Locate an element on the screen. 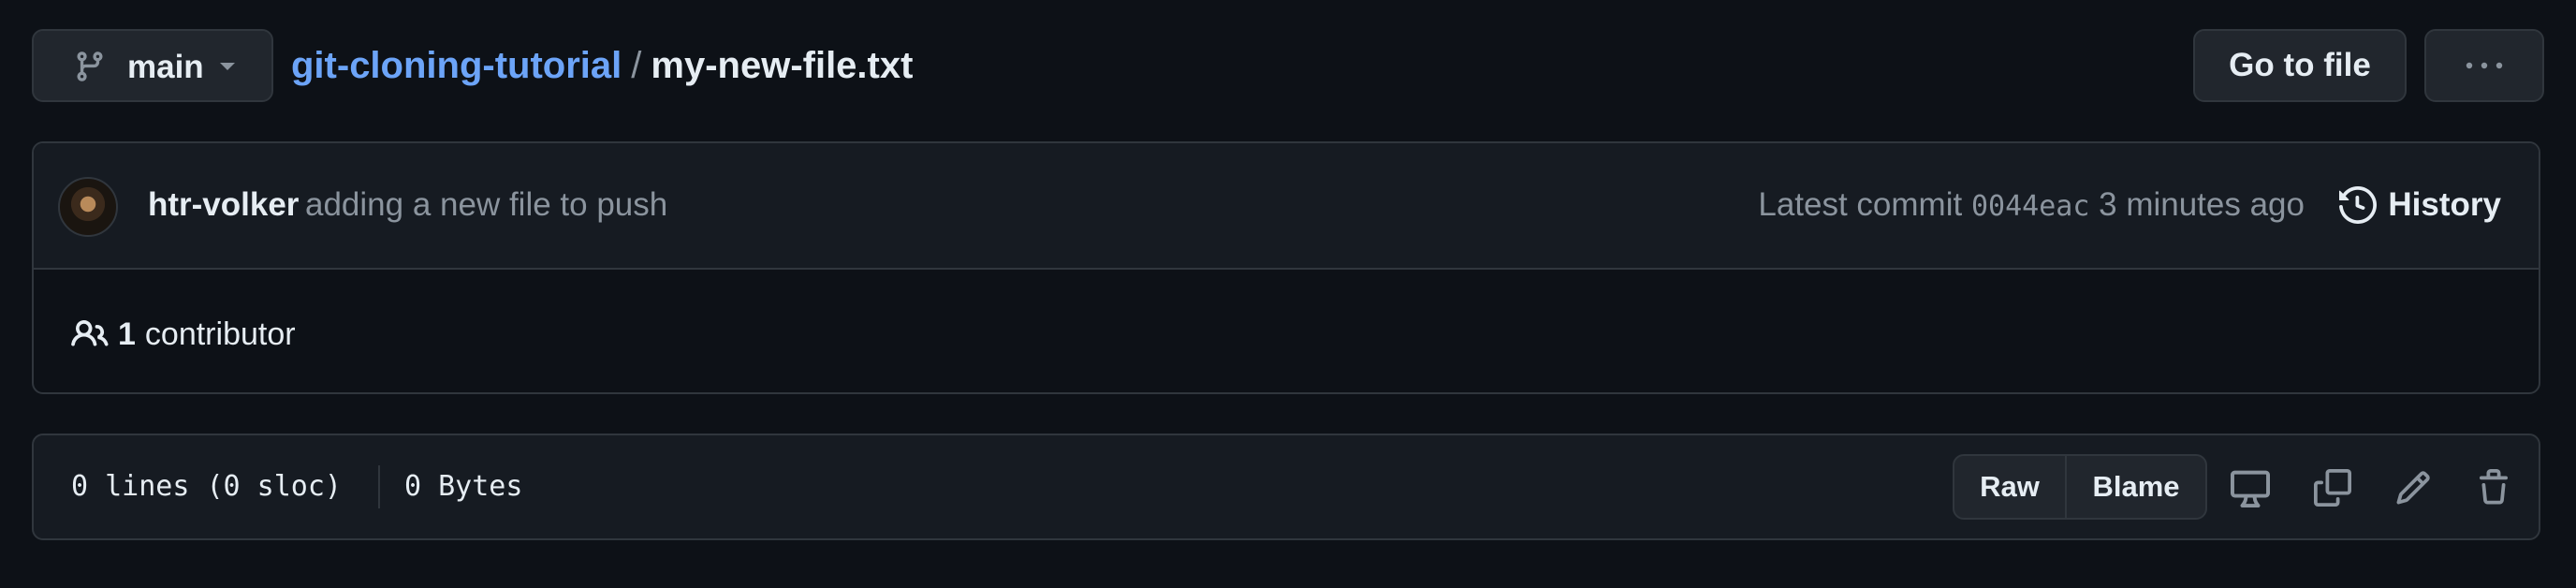  kebab-horizontal-icon is located at coordinates (2484, 66).